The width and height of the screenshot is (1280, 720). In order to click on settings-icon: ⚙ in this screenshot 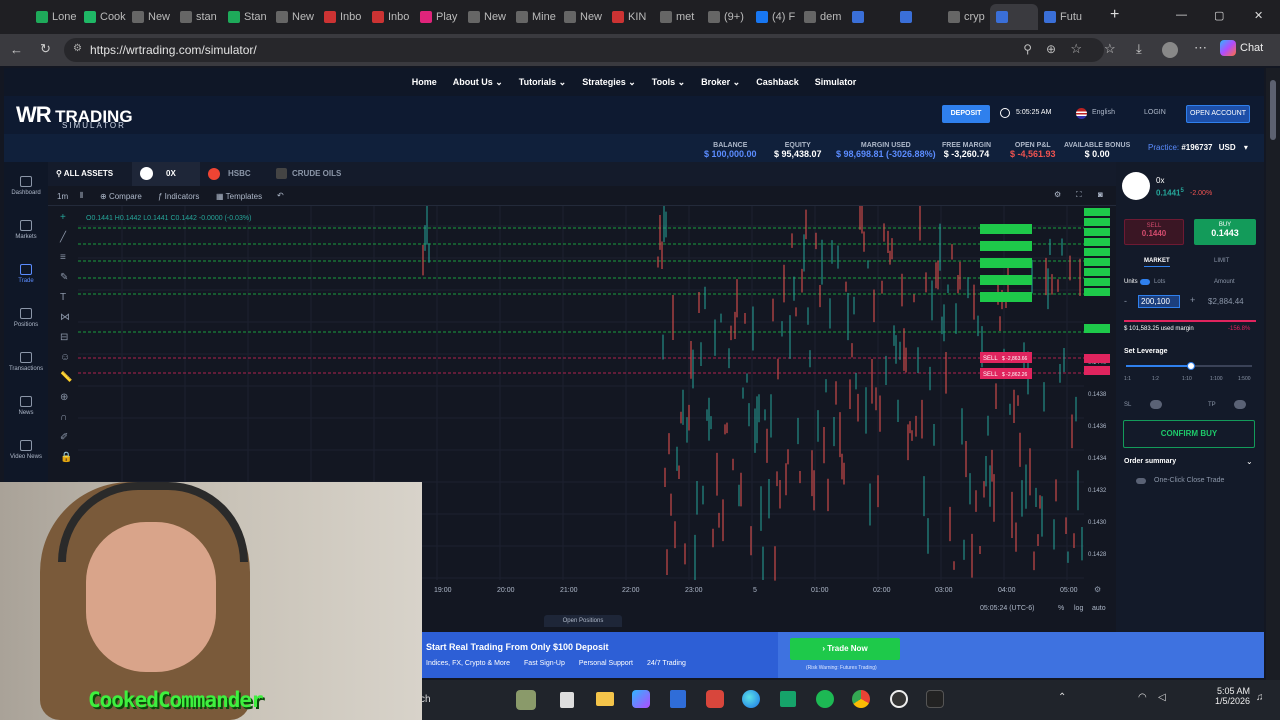, I will do `click(1057, 194)`.